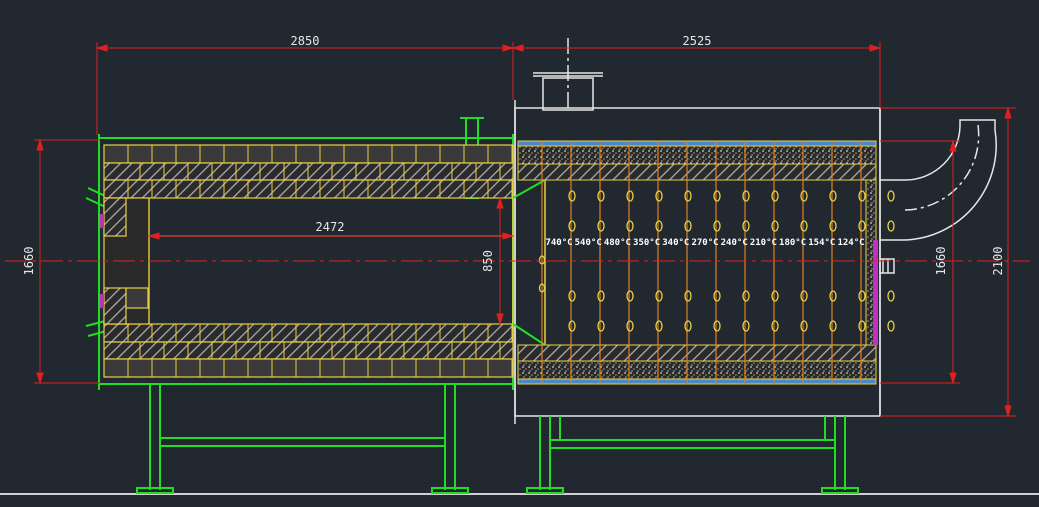 The image size is (1039, 507). Describe the element at coordinates (305, 41) in the screenshot. I see `dim-left-length: 2850` at that location.